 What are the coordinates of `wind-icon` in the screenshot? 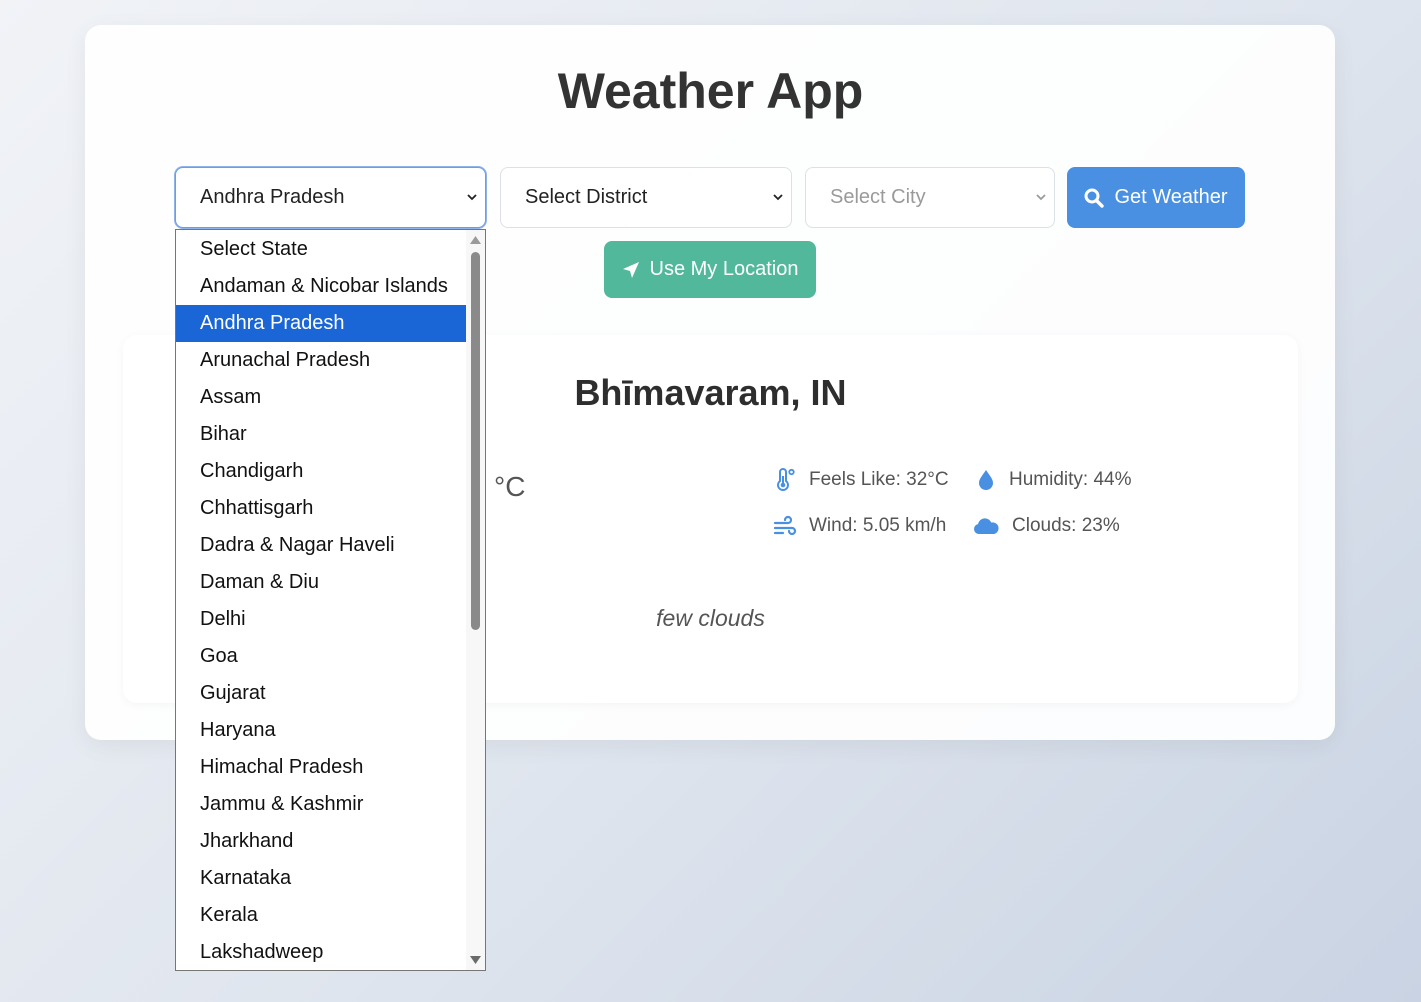 It's located at (785, 525).